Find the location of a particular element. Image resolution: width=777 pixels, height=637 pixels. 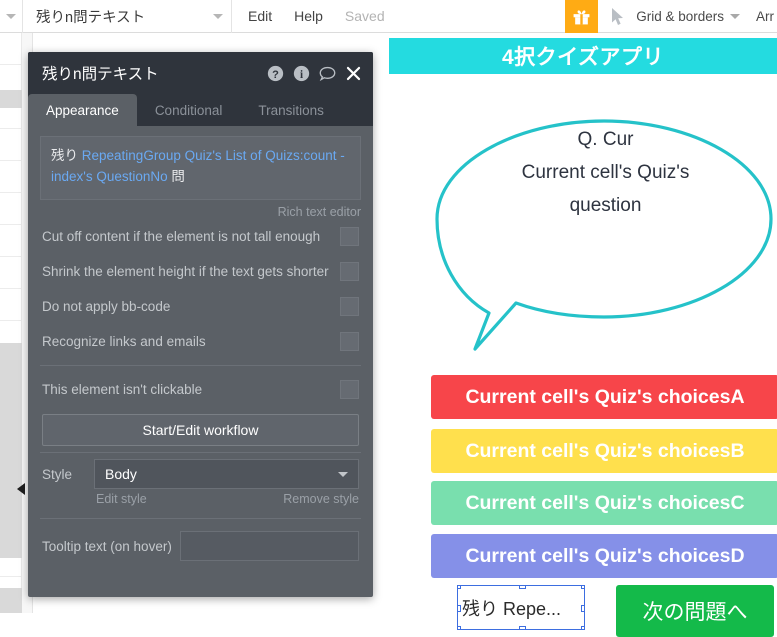

tab-conditional-label: Conditional is located at coordinates (188, 110).